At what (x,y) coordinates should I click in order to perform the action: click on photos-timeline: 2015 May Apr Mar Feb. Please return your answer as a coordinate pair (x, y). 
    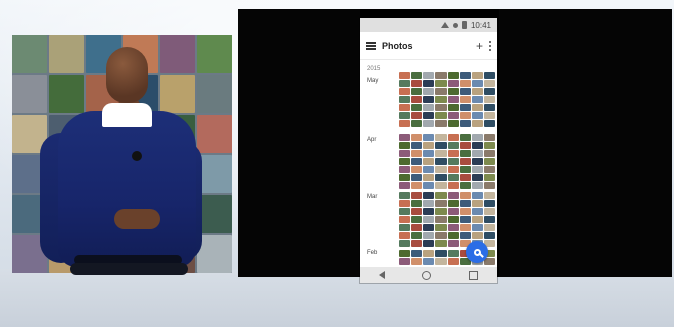
    Looking at the image, I should click on (428, 163).